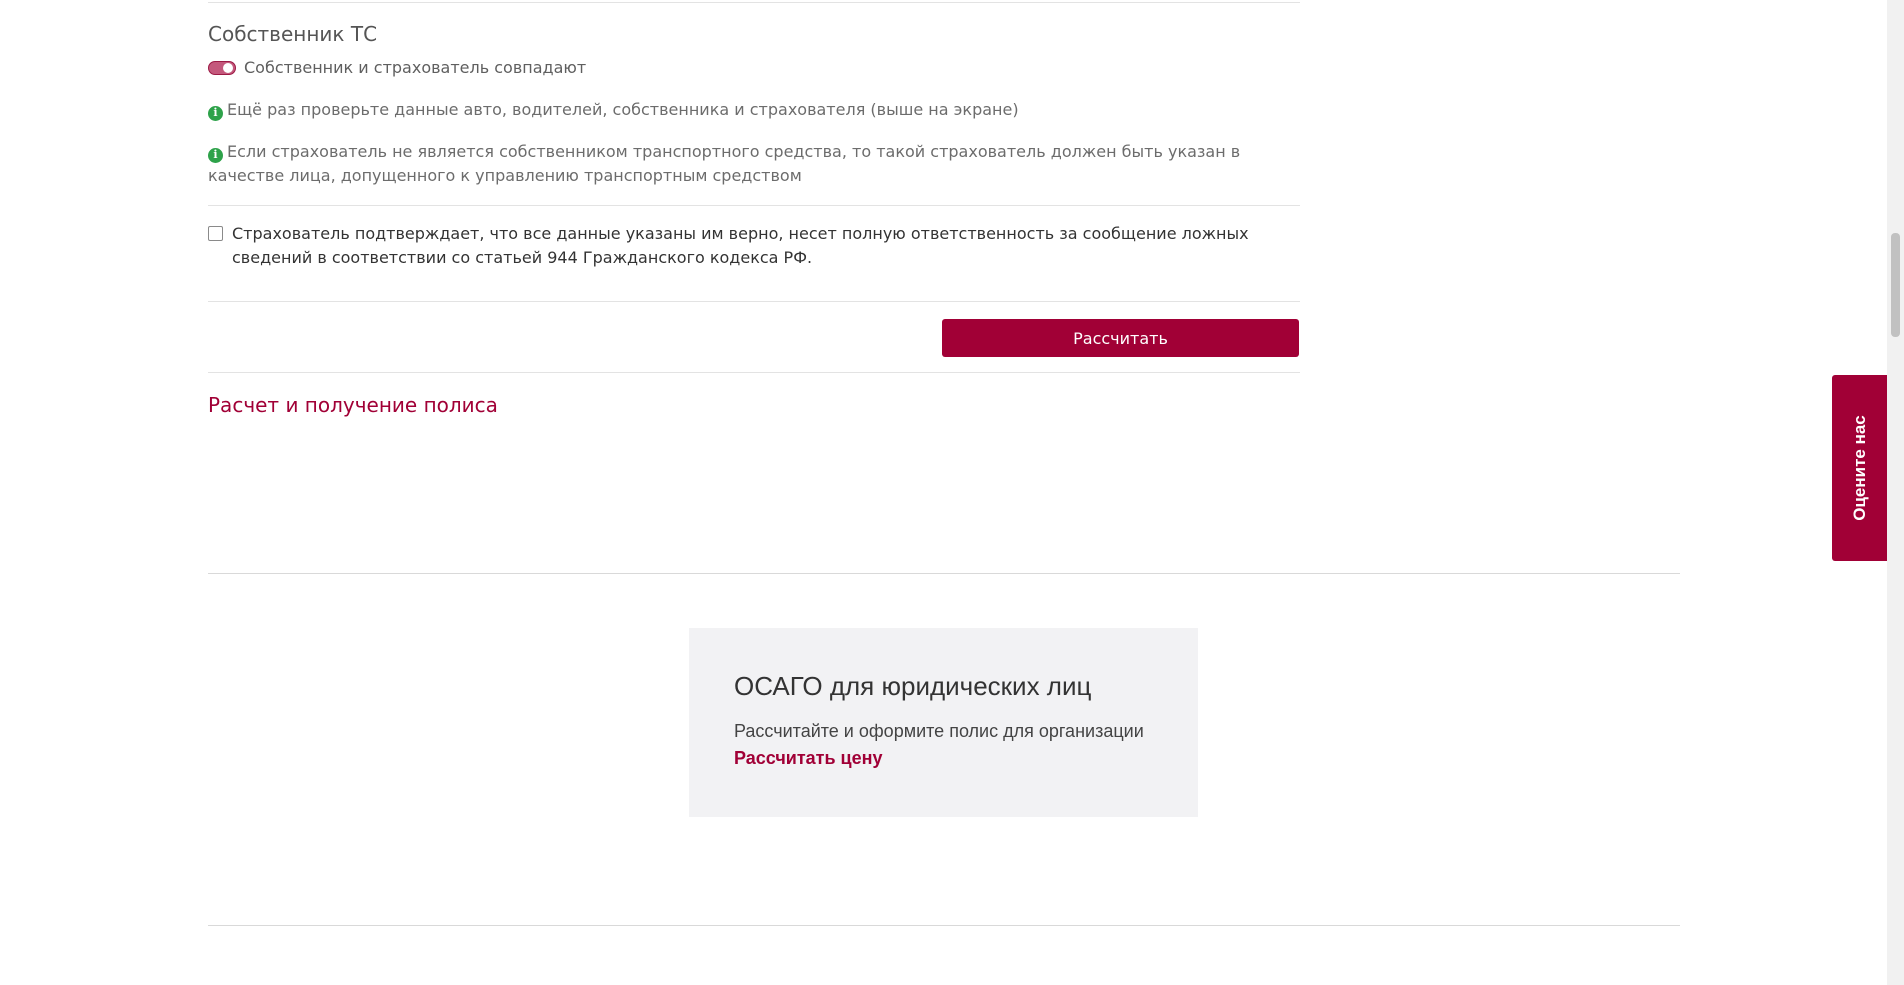 This screenshot has width=1904, height=985. Describe the element at coordinates (913, 686) in the screenshot. I see `card-title: ОСАГО для юридических лиц` at that location.